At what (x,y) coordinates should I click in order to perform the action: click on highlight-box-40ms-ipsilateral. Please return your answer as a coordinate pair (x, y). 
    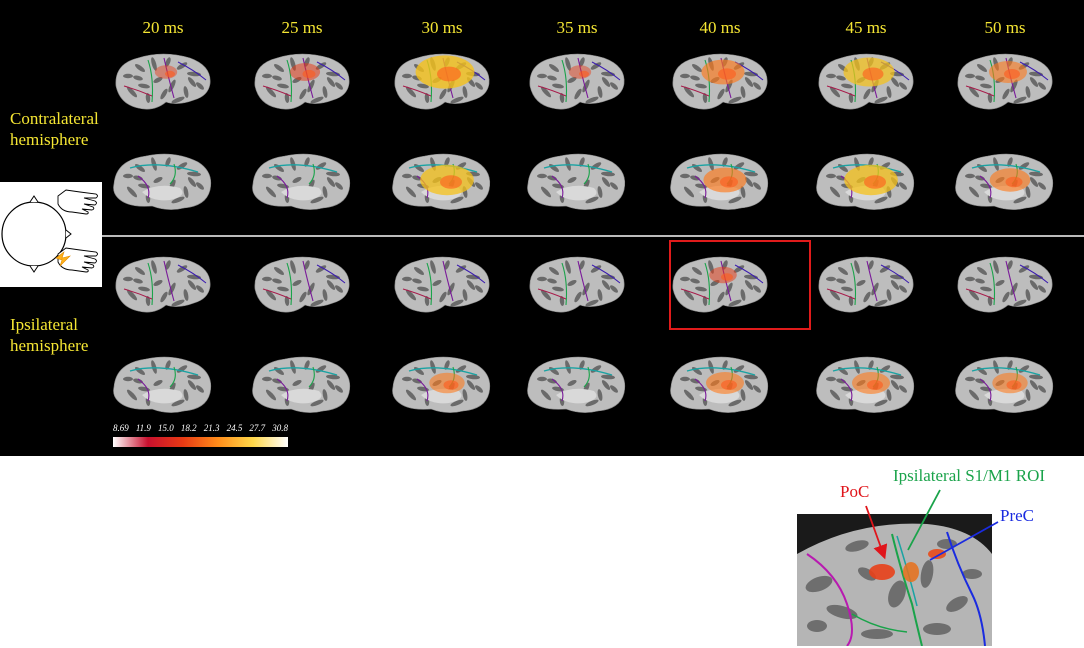
    Looking at the image, I should click on (740, 285).